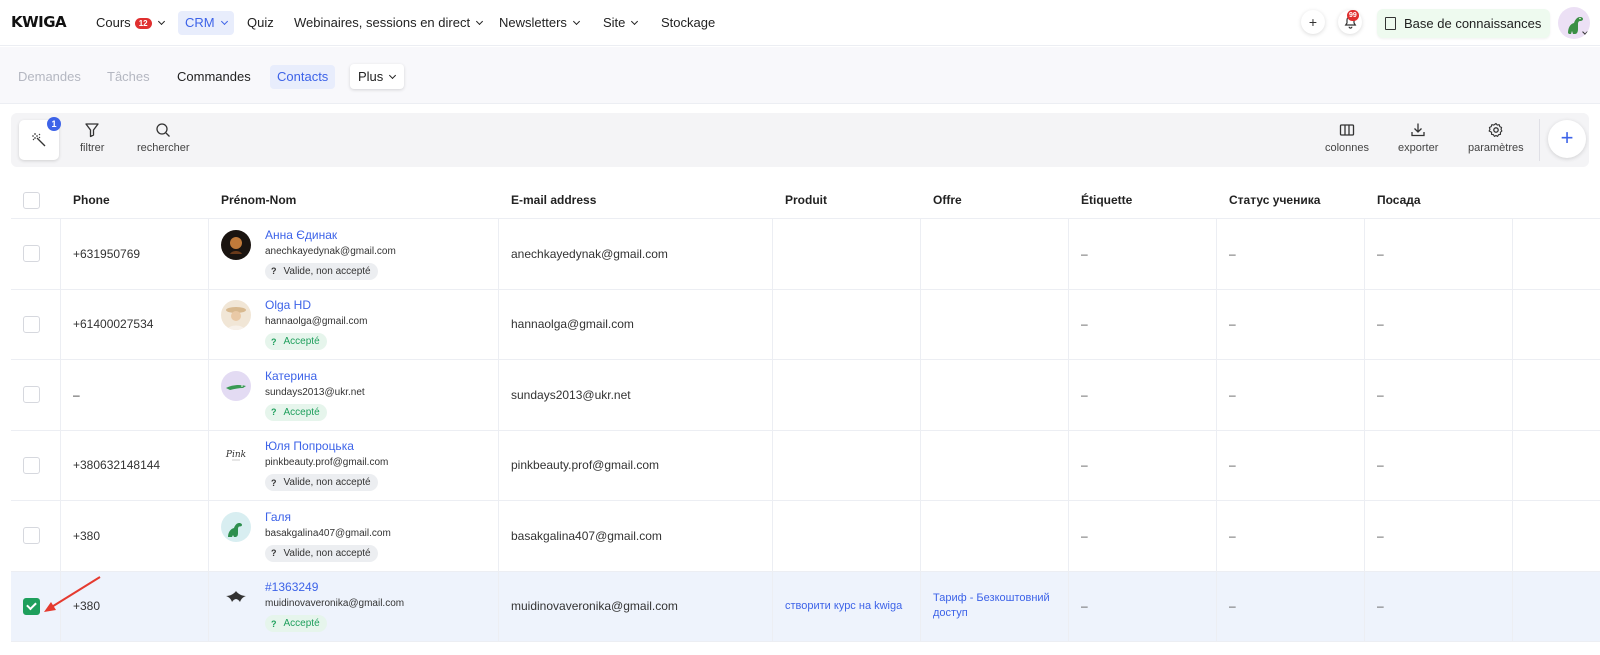  I want to click on search-button: rechercher, so click(163, 138).